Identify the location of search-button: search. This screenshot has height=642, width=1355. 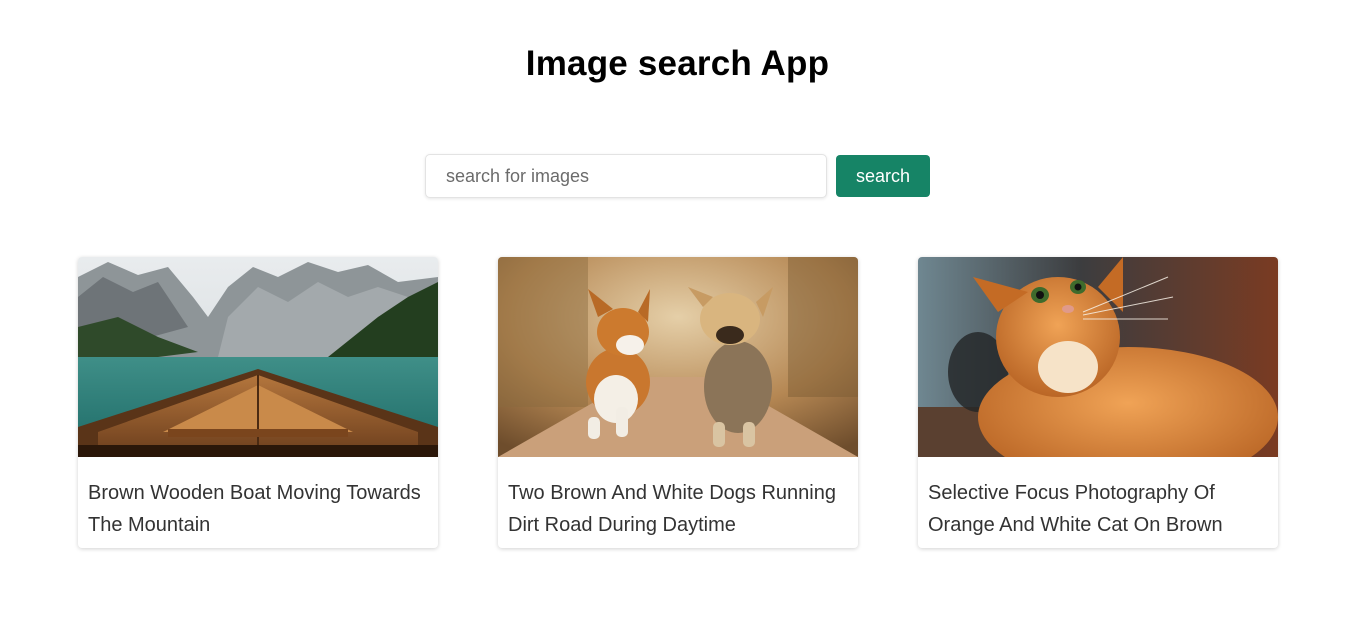
(883, 176).